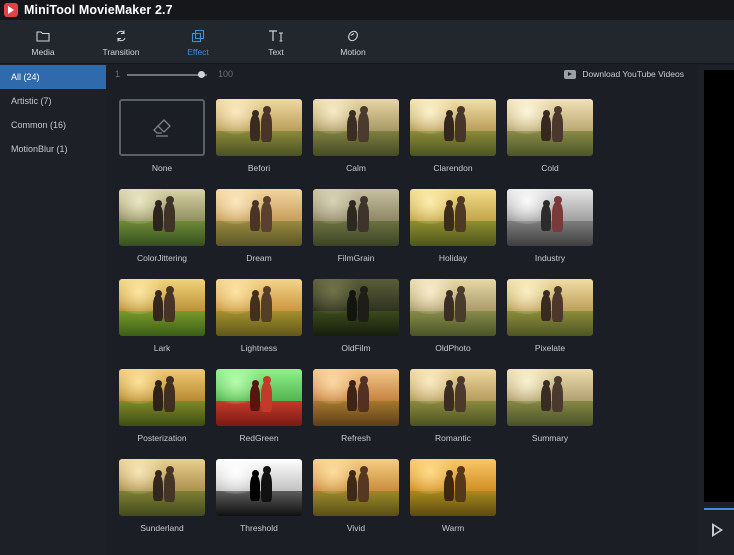 The width and height of the screenshot is (734, 555). What do you see at coordinates (162, 348) in the screenshot?
I see `effect-tile-label: Lark` at bounding box center [162, 348].